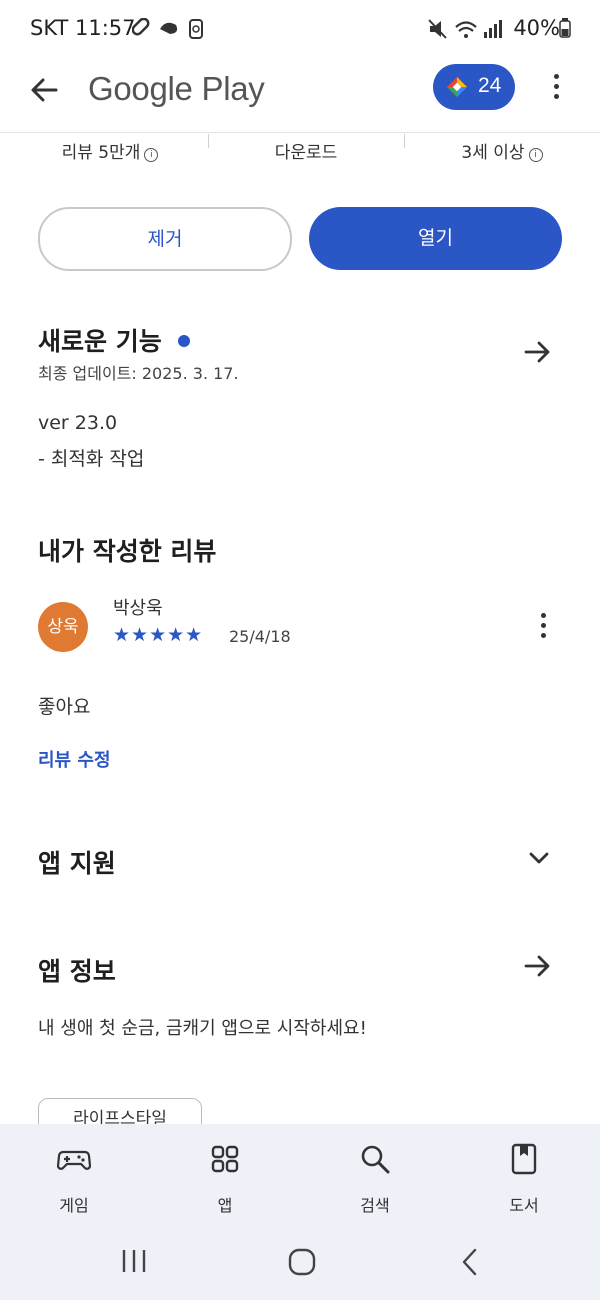 This screenshot has height=1300, width=600. Describe the element at coordinates (543, 628) in the screenshot. I see `review-more-options-icon` at that location.